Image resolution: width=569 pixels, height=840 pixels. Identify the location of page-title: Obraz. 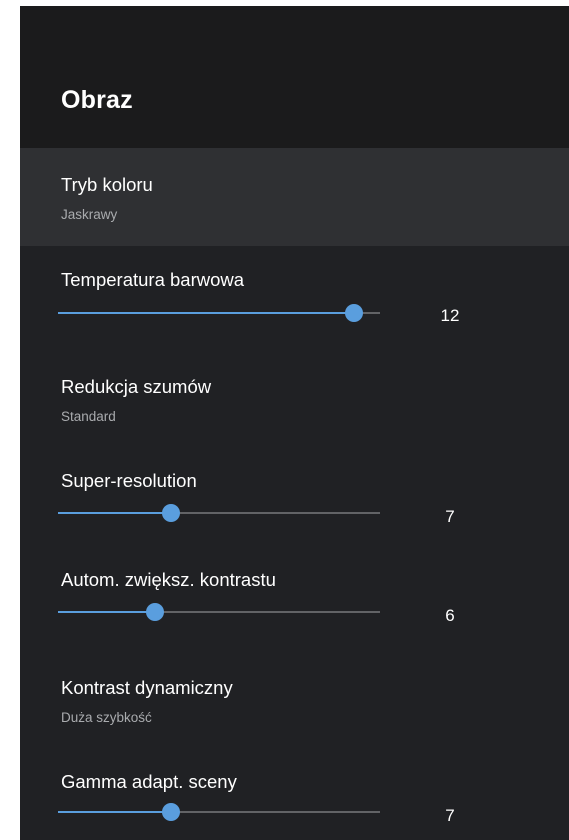
(97, 100).